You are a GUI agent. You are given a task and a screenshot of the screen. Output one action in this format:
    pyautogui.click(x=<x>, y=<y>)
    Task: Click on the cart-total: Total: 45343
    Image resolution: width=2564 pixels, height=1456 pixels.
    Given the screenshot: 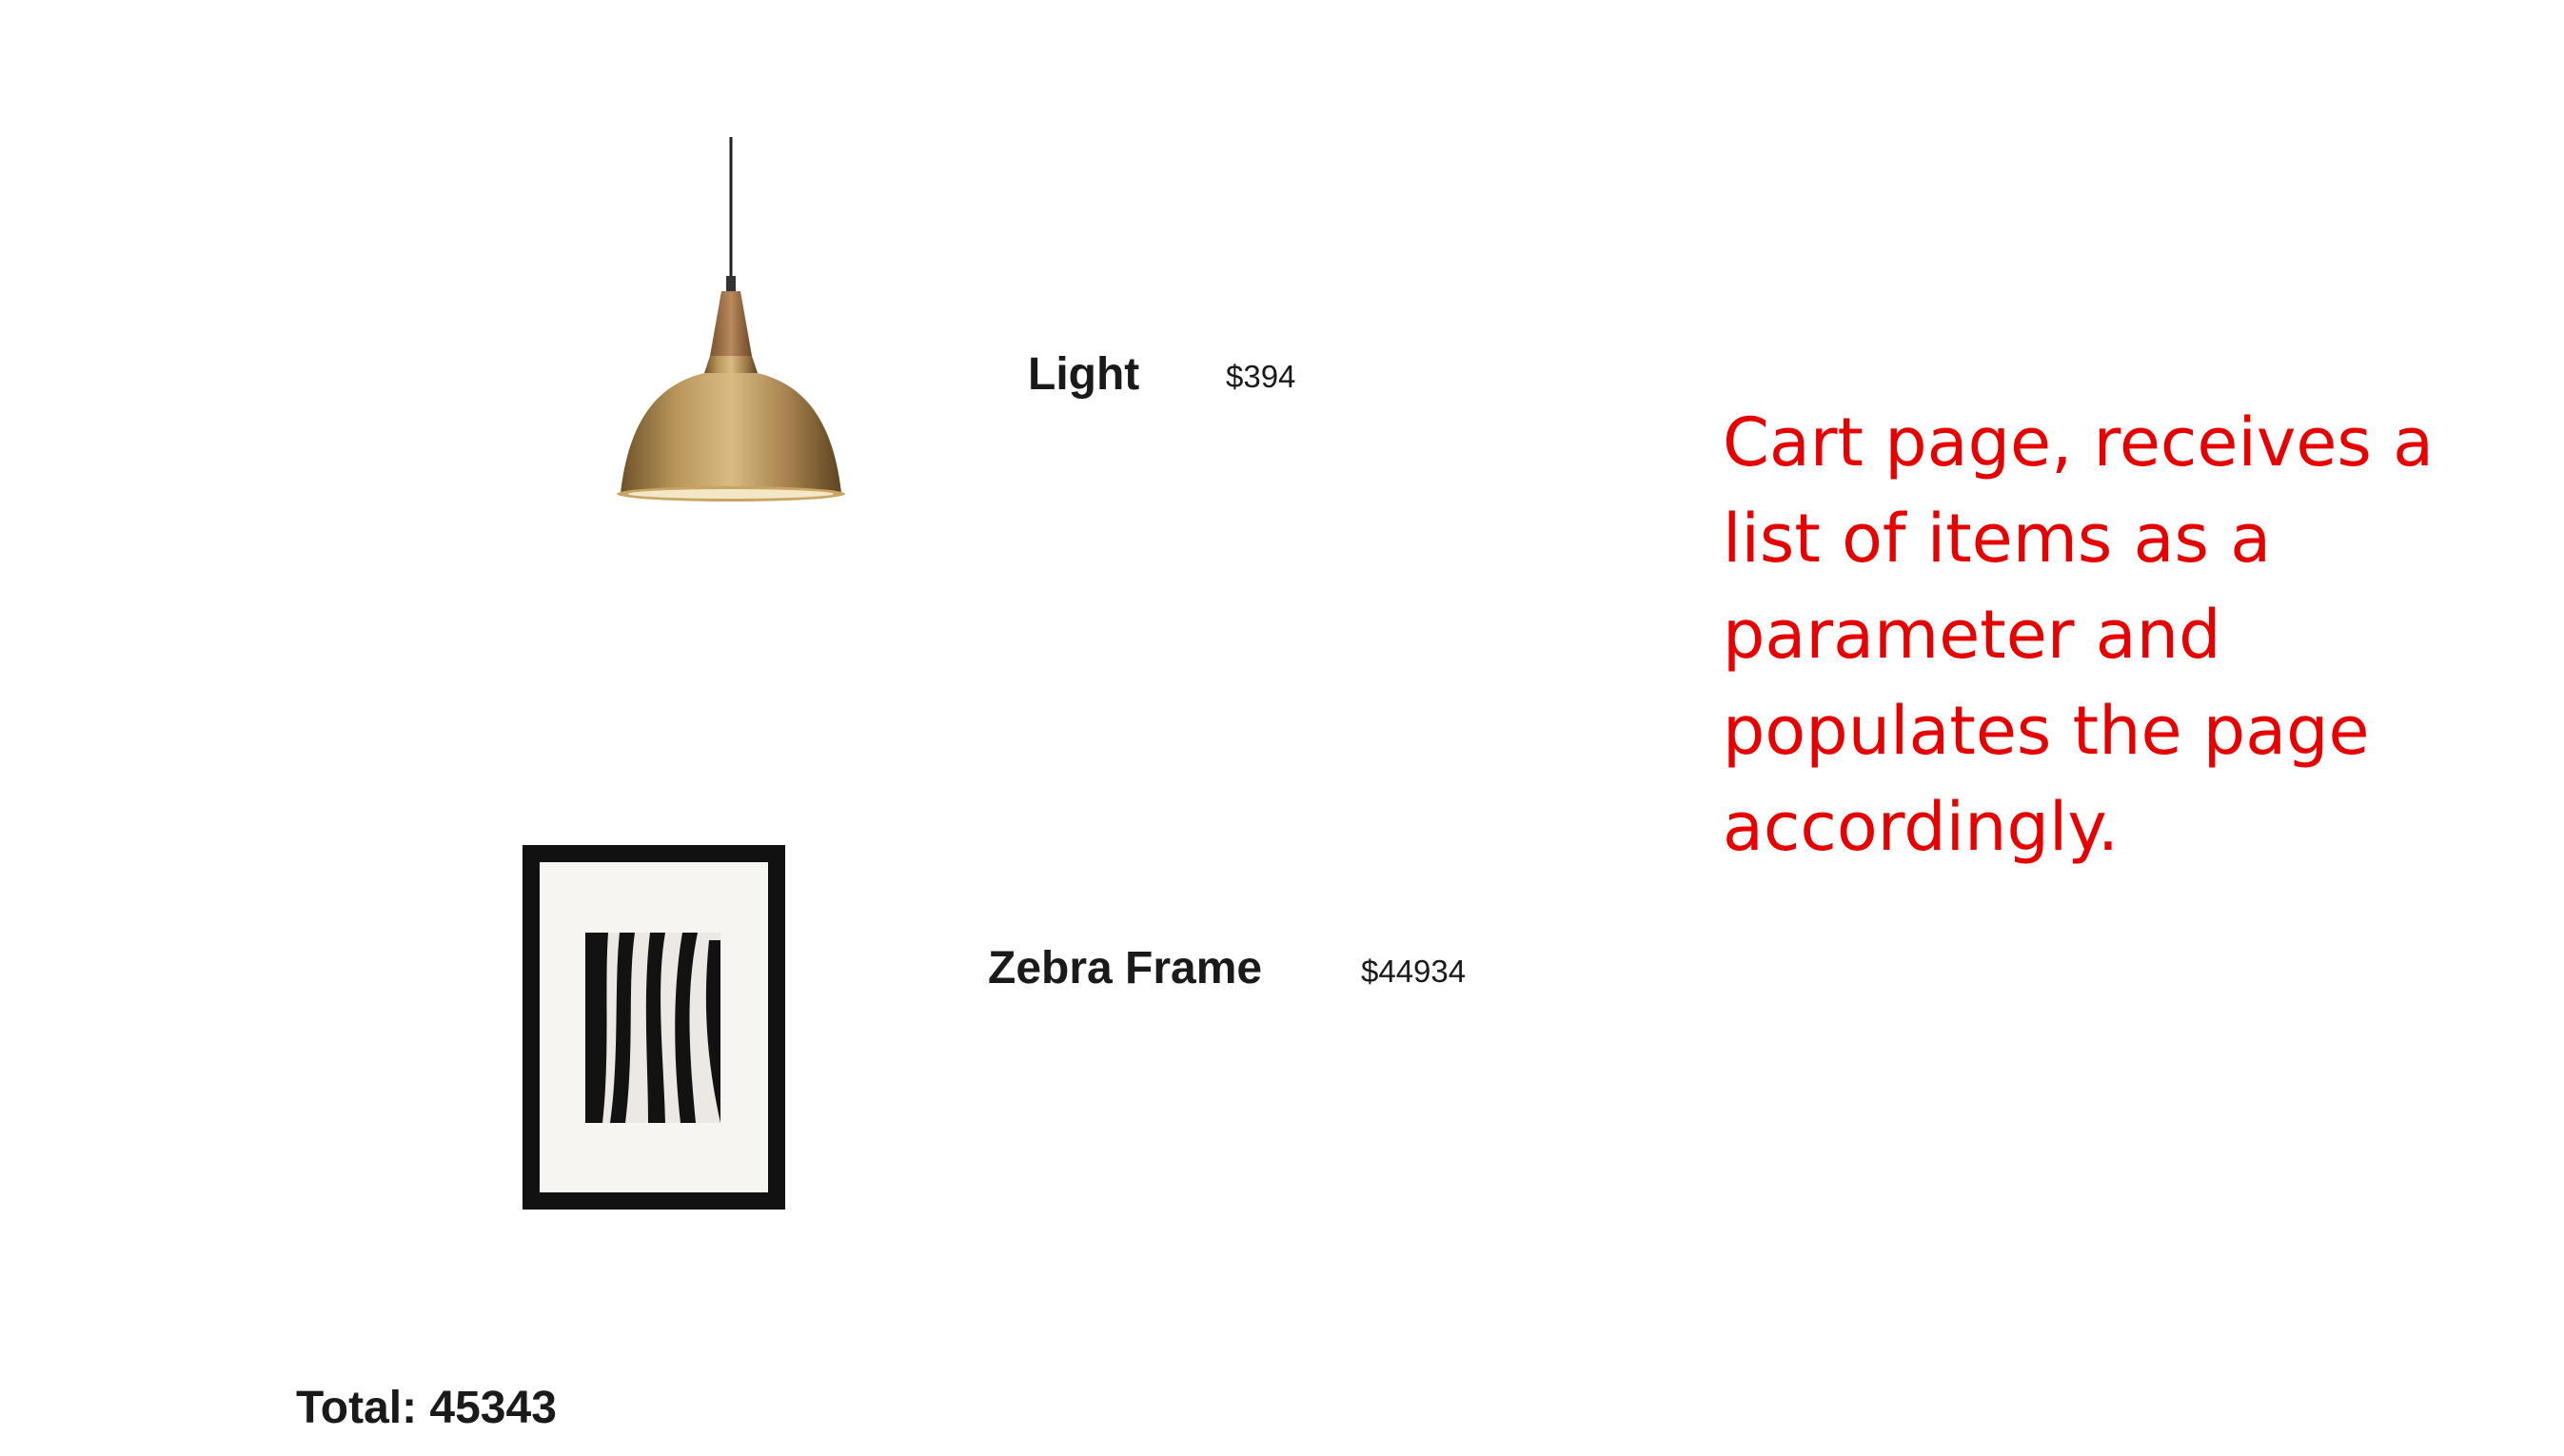 What is the action you would take?
    pyautogui.click(x=426, y=1408)
    